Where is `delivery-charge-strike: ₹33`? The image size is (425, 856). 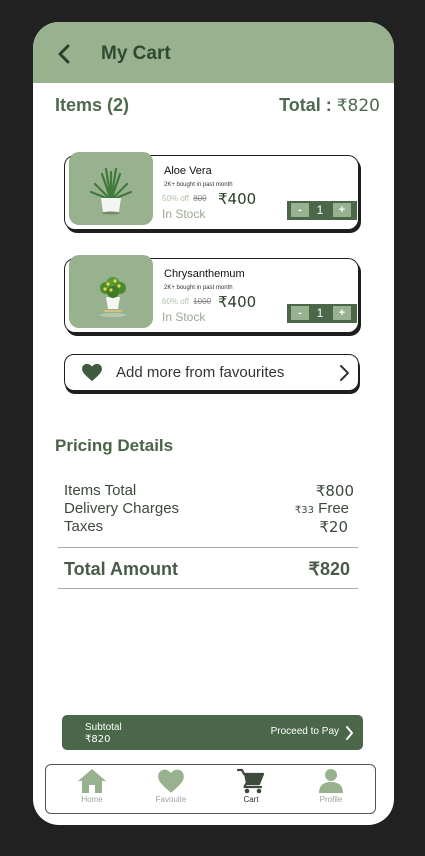
delivery-charge-strike: ₹33 is located at coordinates (304, 510).